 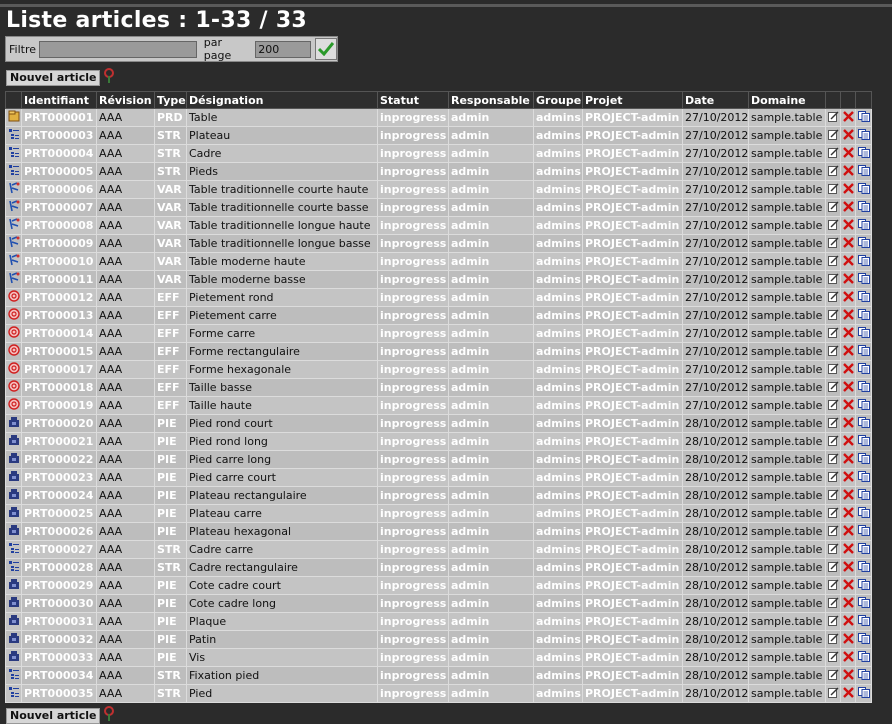 I want to click on identifiant-link: PRT000012, so click(x=59, y=297).